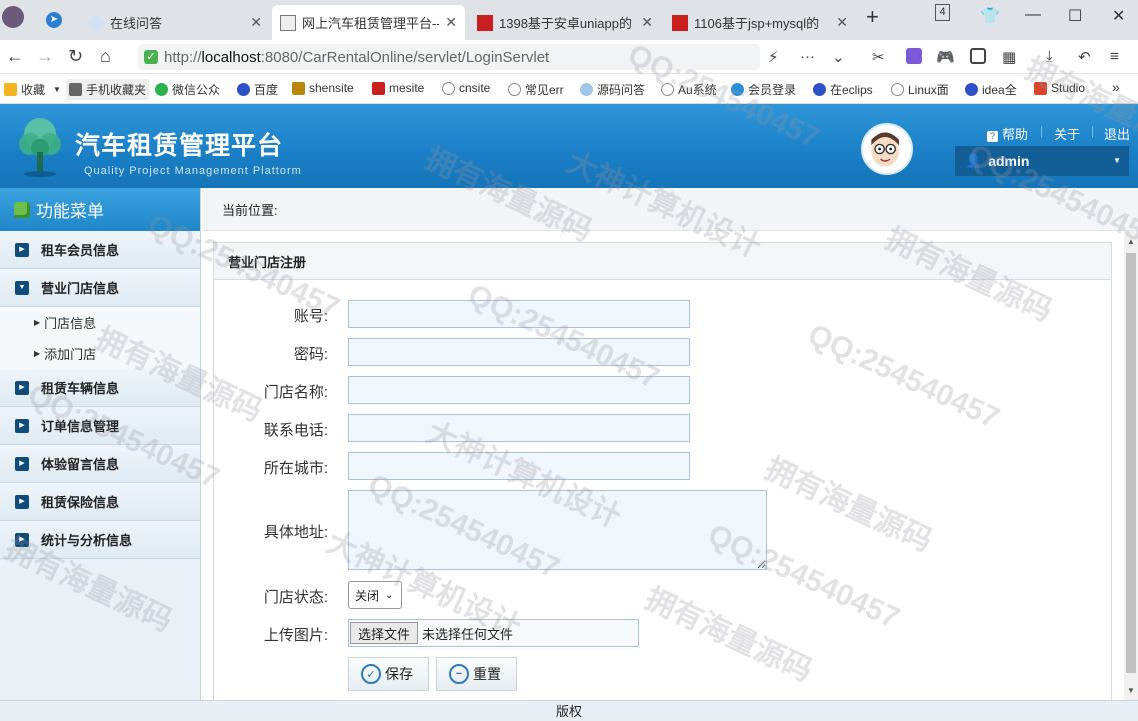 The height and width of the screenshot is (721, 1138). I want to click on sidebar-item-messages: ▶ 体验留言信息, so click(100, 464).